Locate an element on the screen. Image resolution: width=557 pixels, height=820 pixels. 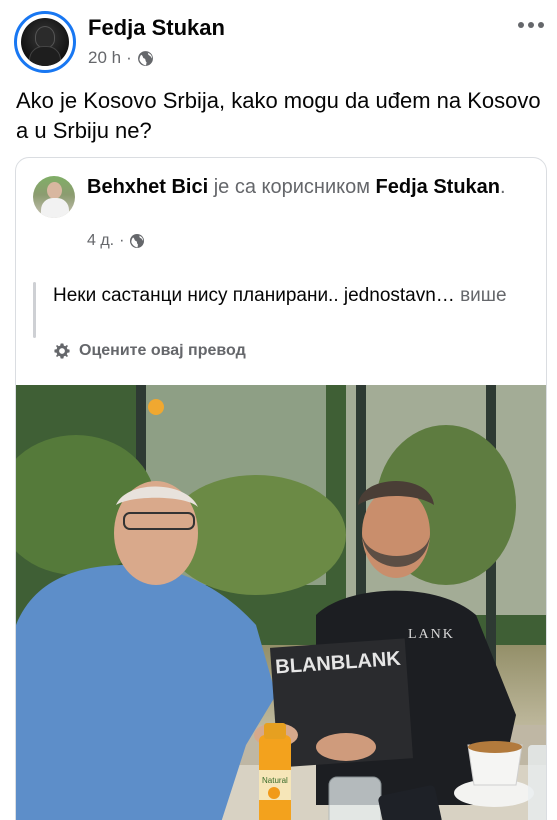
shared-author-avatar is located at coordinates (54, 197).